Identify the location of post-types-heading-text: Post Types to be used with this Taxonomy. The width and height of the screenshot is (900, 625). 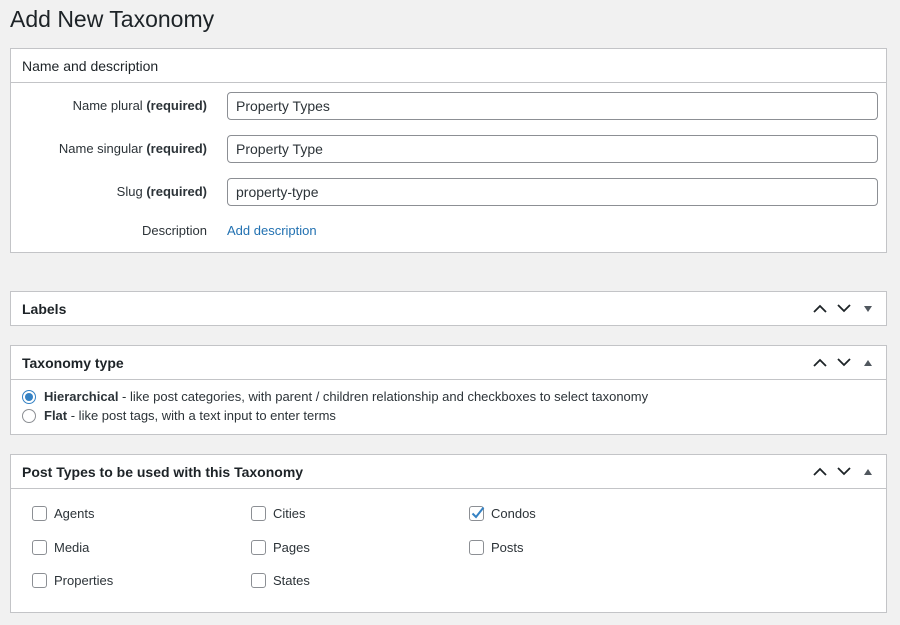
(163, 471).